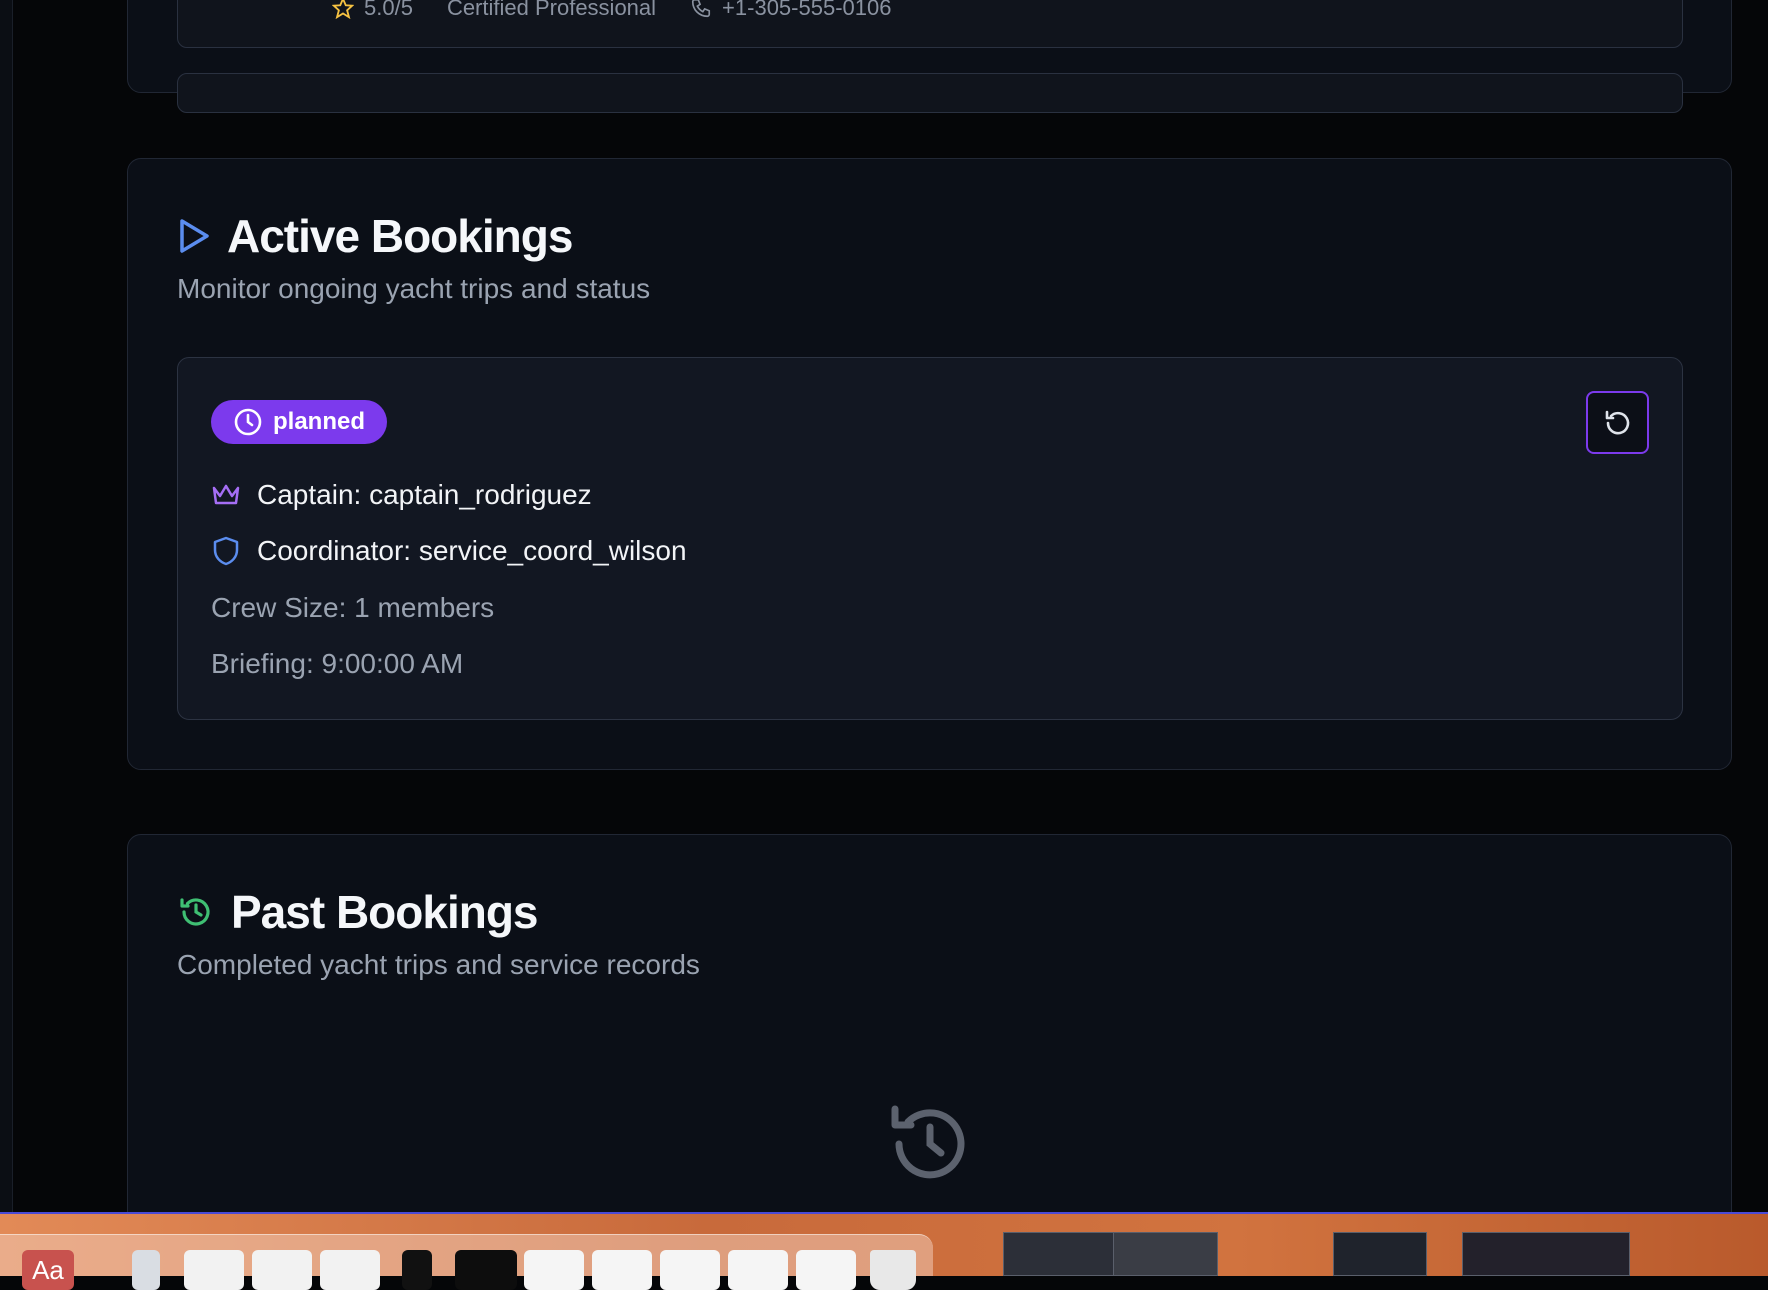 Image resolution: width=1768 pixels, height=1290 pixels. I want to click on status-label: planned, so click(319, 421).